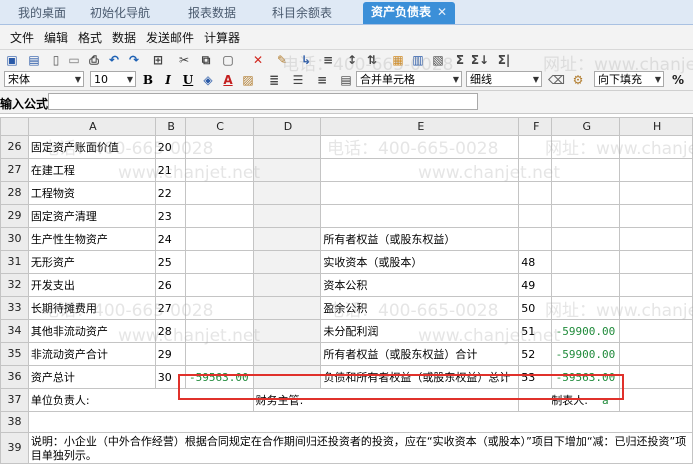  Describe the element at coordinates (91, 262) in the screenshot. I see `cell-item-name: 无形资产` at that location.